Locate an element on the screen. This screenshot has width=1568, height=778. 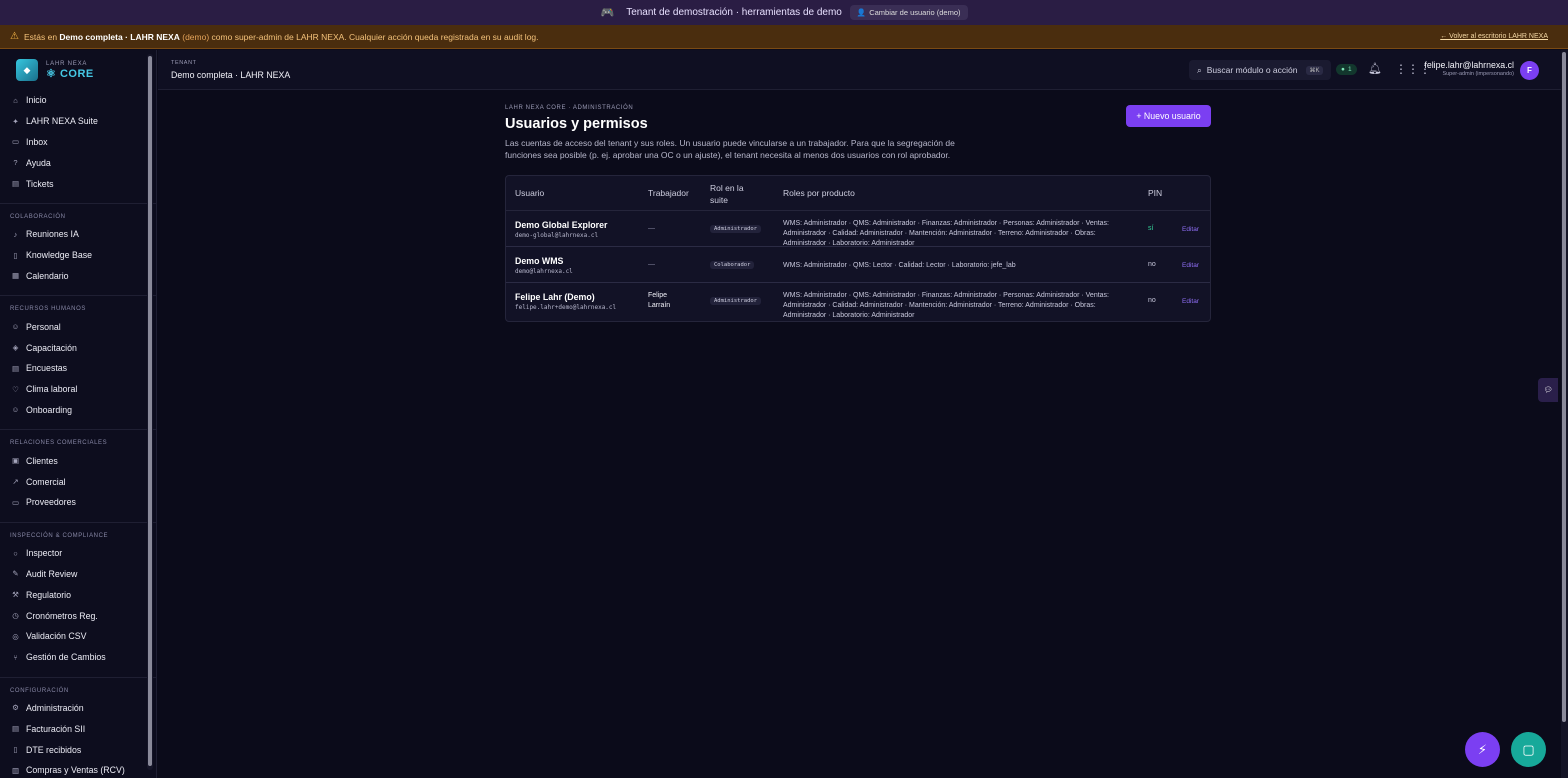
sidebar-item-label: Gestión de Cambios is located at coordinates (66, 657).